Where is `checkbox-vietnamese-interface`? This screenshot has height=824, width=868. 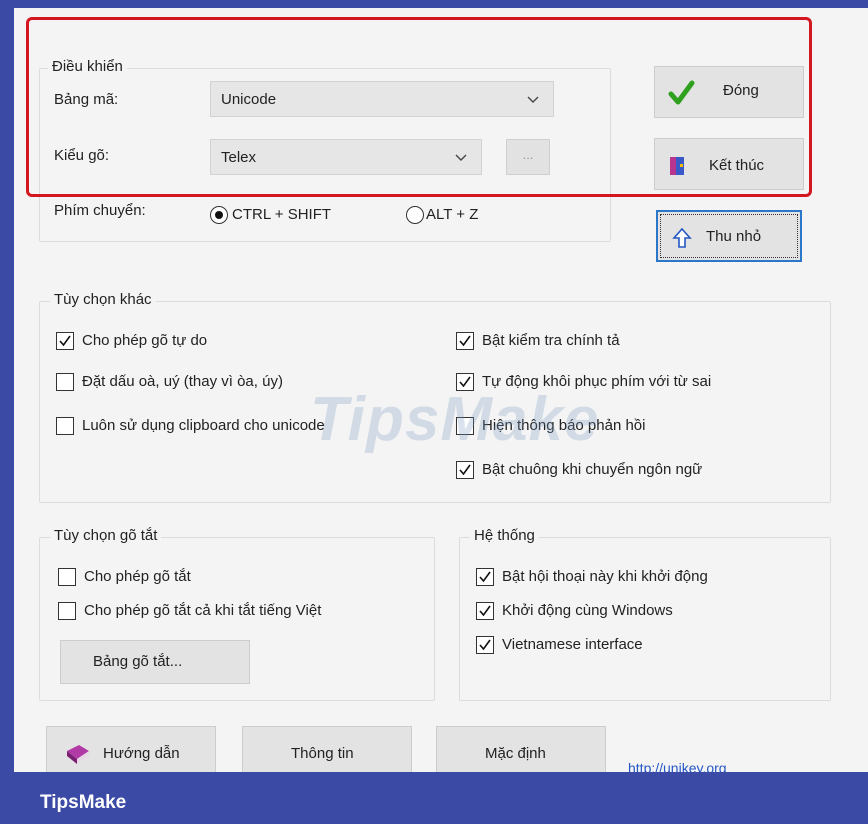 checkbox-vietnamese-interface is located at coordinates (485, 645).